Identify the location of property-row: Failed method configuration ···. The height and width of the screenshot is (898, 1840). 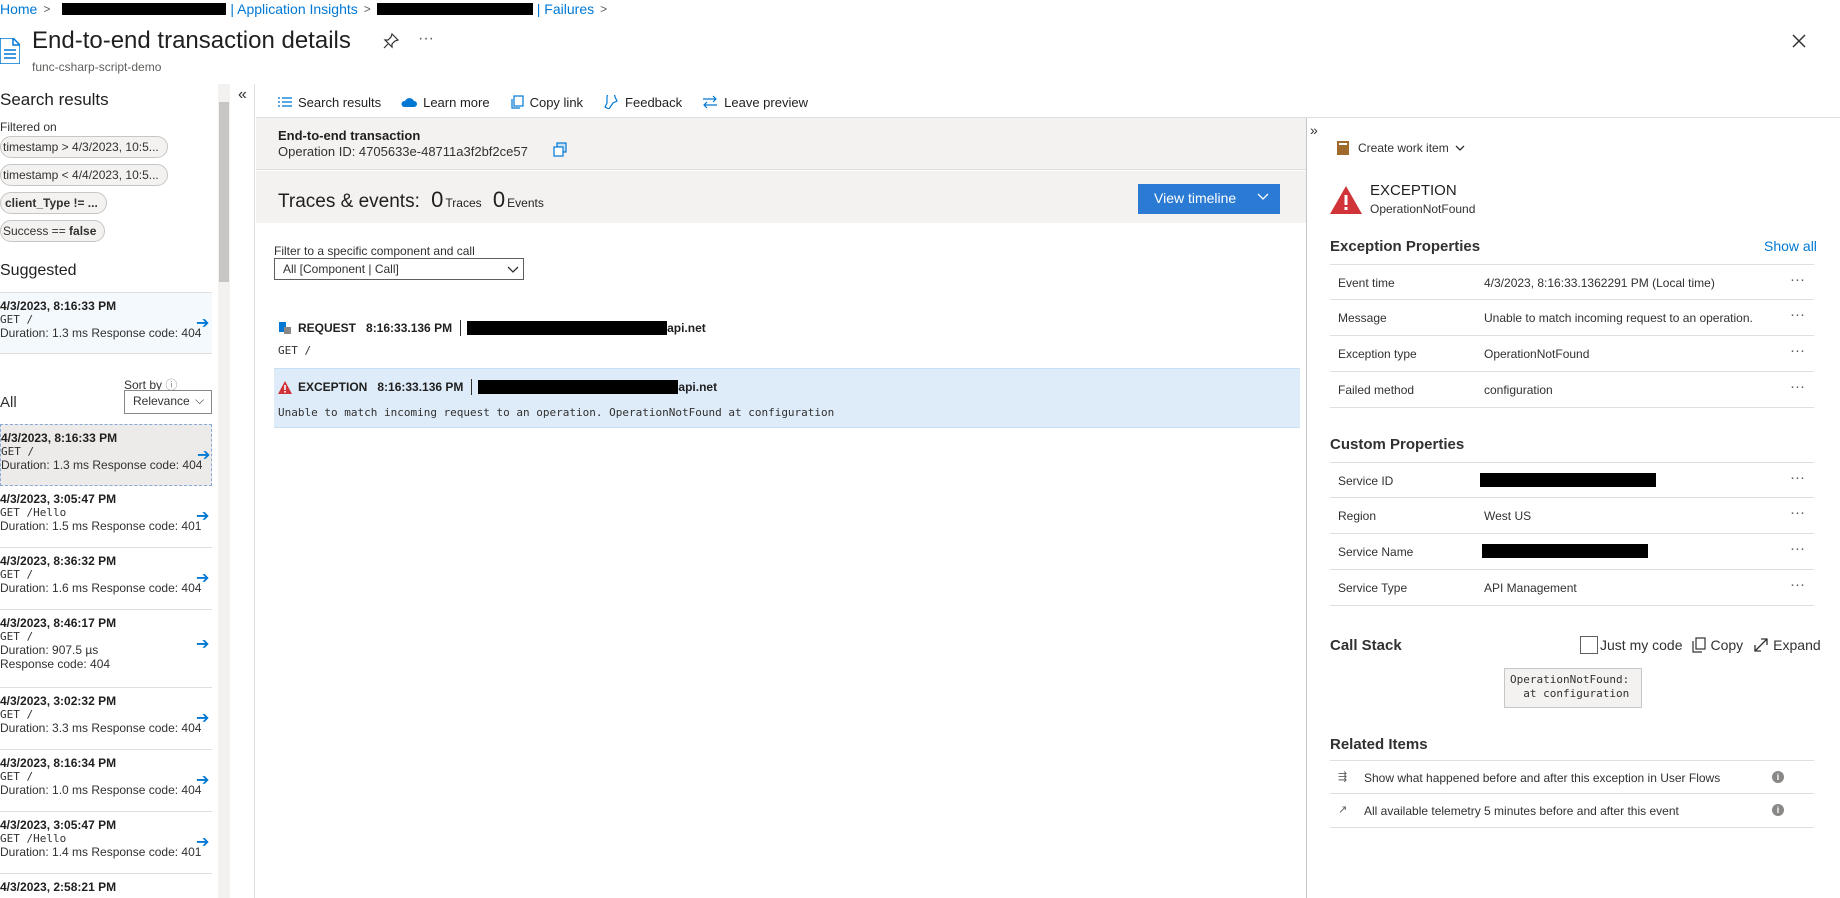
(1572, 390).